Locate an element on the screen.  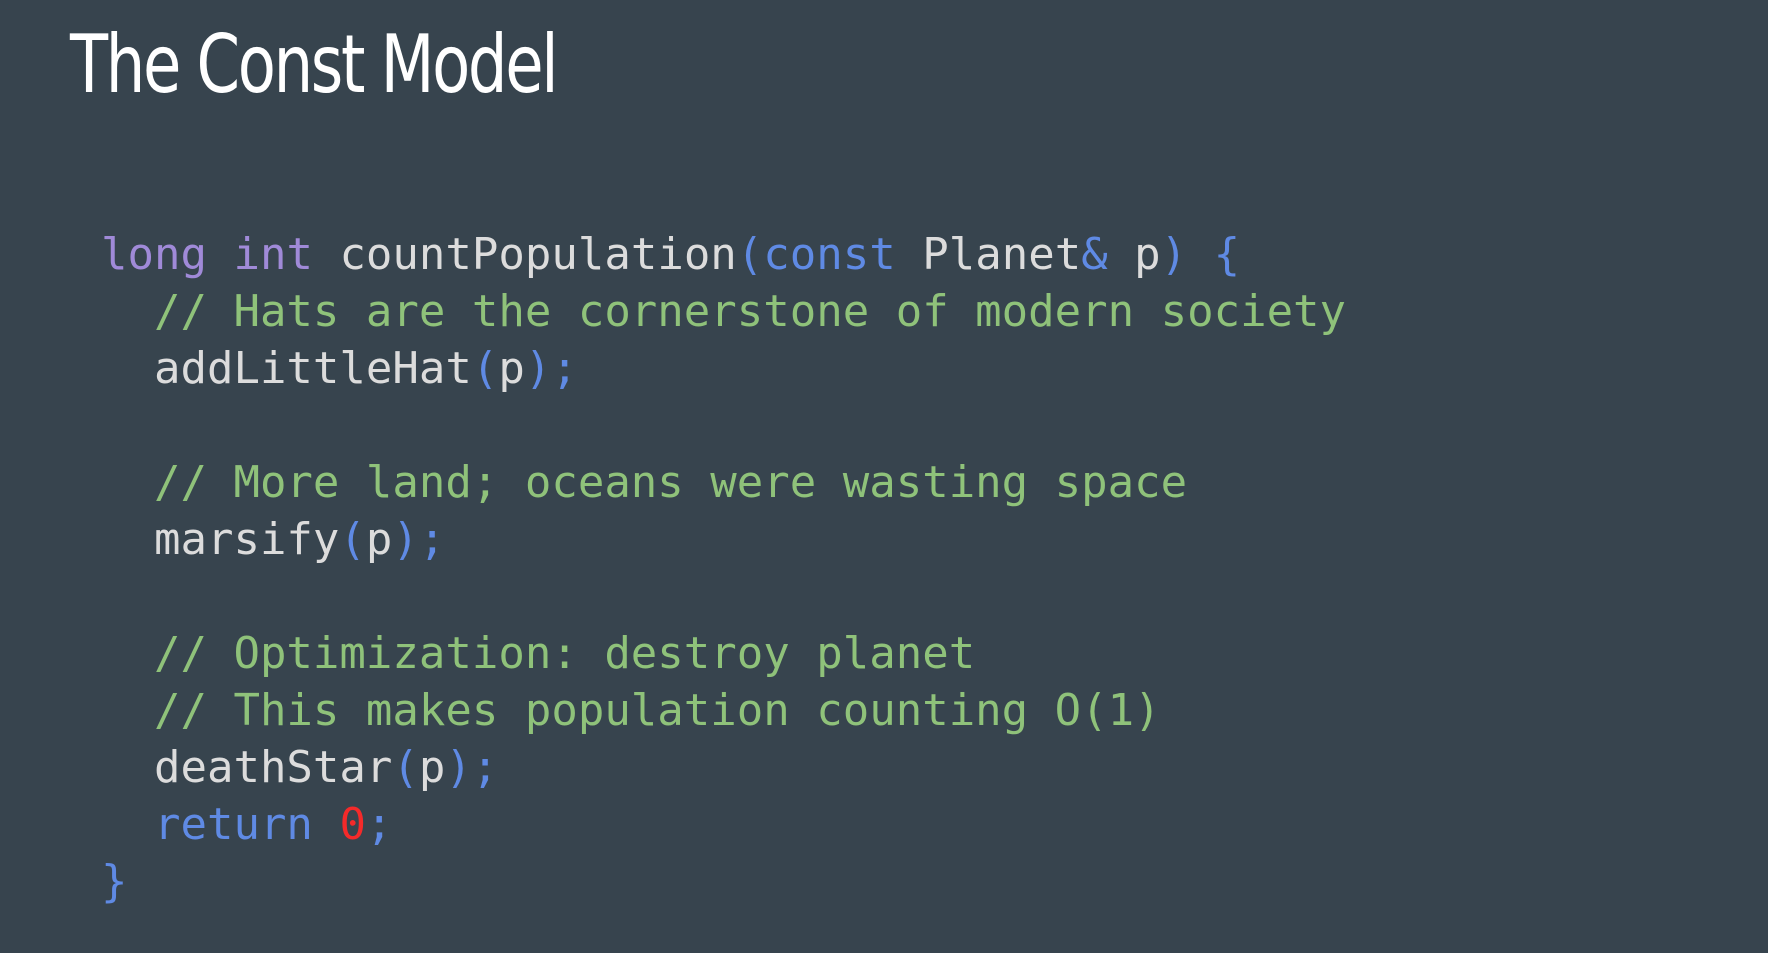
code-token: & is located at coordinates (1094, 254).